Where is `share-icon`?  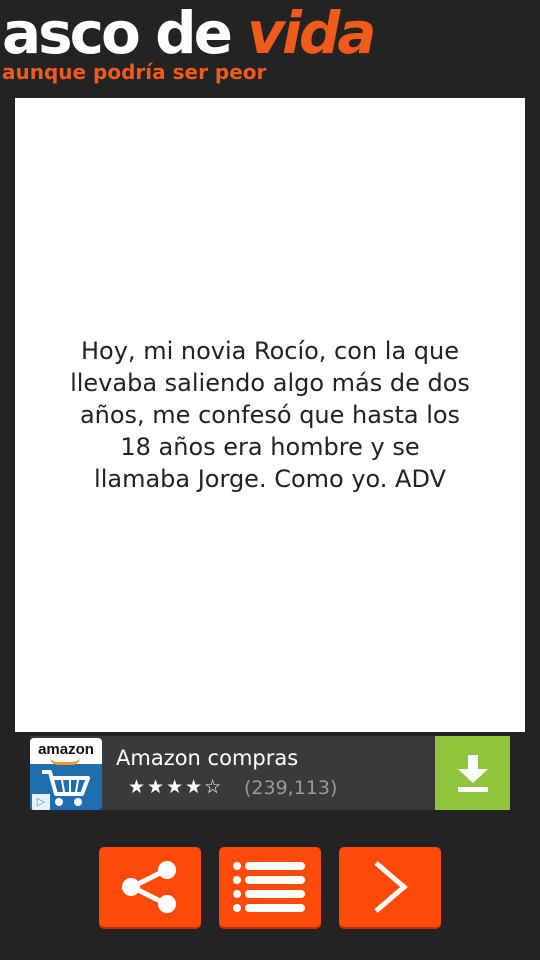
share-icon is located at coordinates (149, 887).